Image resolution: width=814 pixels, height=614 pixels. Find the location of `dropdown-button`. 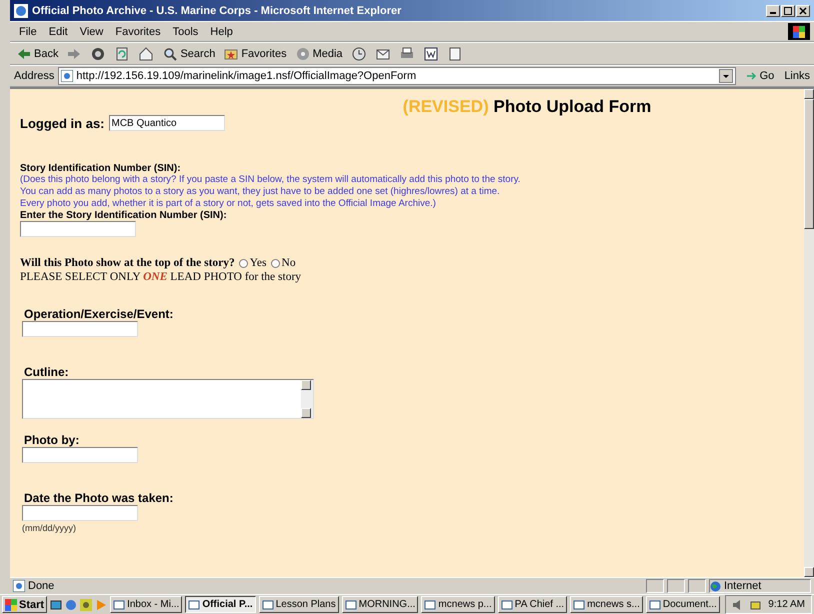

dropdown-button is located at coordinates (725, 76).